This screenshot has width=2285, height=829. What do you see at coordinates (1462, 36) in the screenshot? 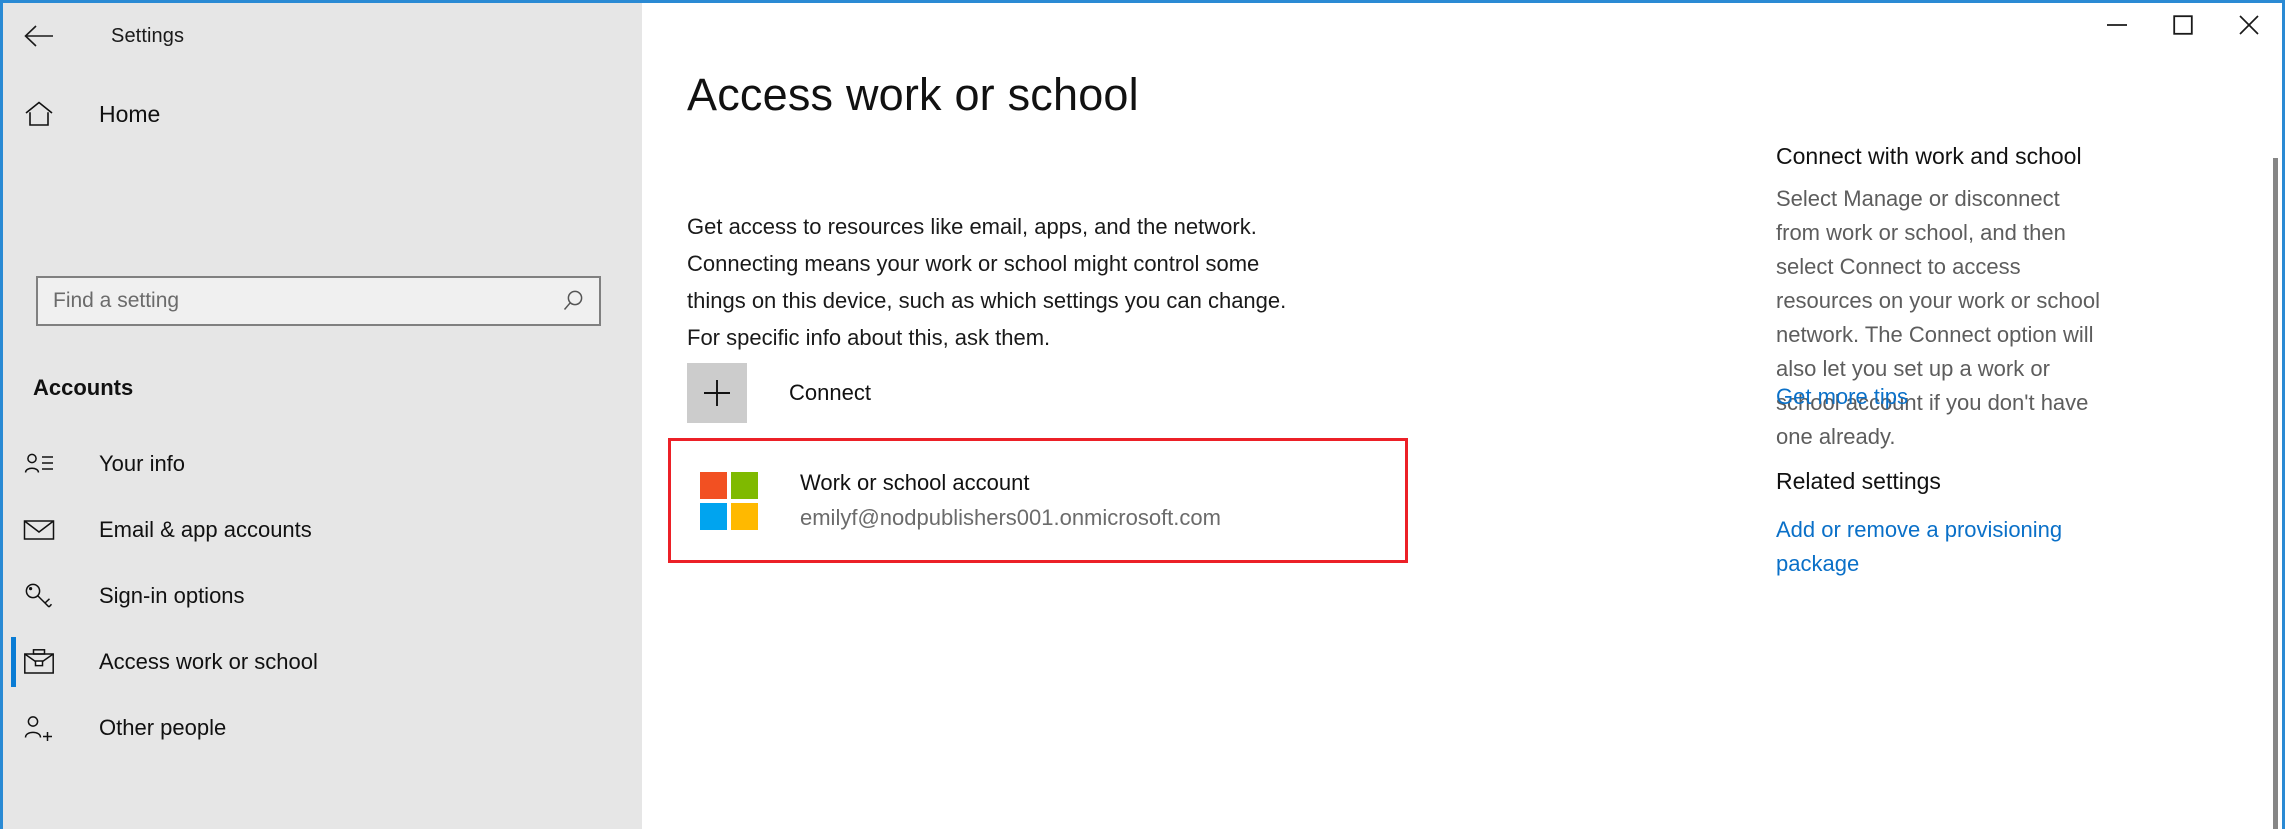
I see `title-bar-right` at bounding box center [1462, 36].